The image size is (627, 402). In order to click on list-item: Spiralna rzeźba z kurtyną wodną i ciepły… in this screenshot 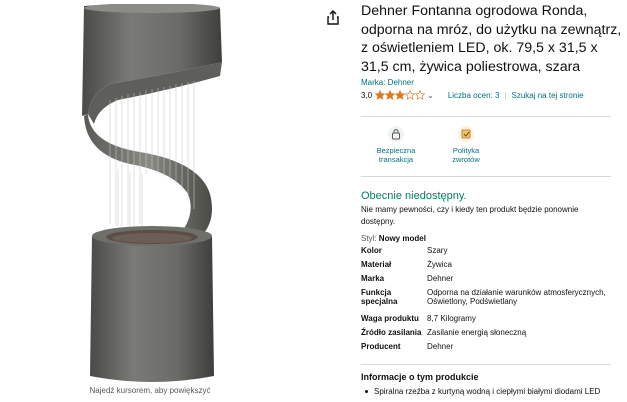, I will do `click(480, 391)`.